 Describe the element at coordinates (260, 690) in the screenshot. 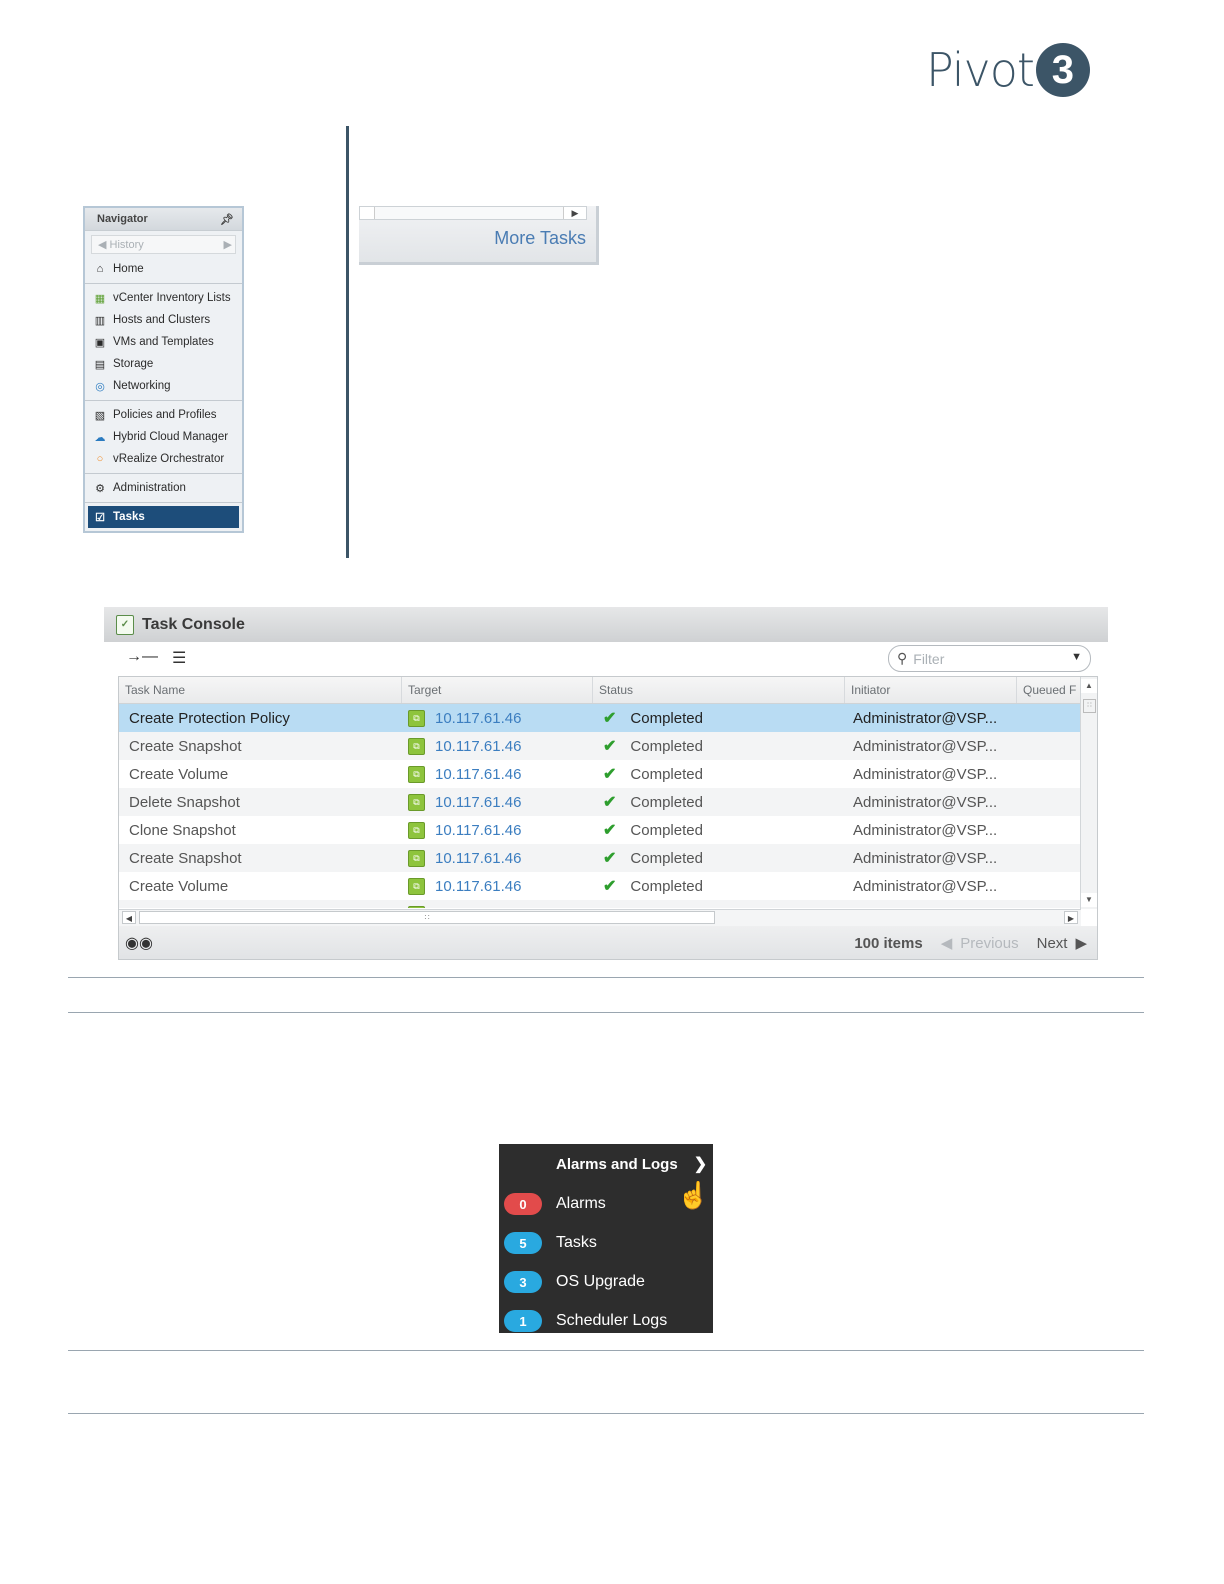

I see `column-task-name: Task Name` at that location.